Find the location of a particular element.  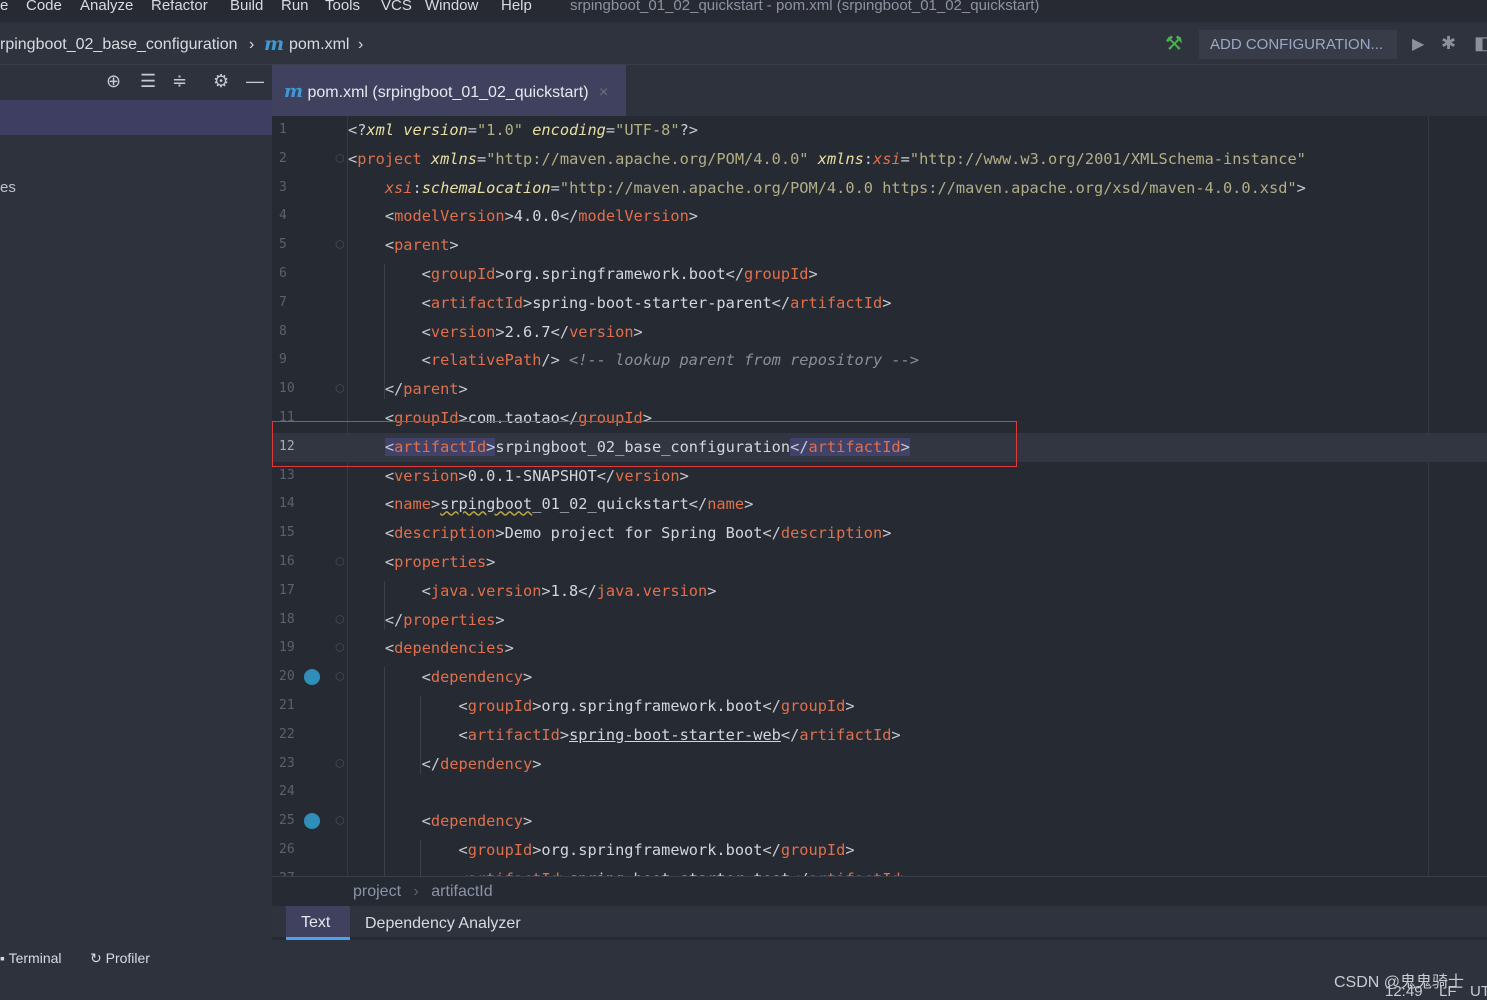

menu-refactor: Refactor is located at coordinates (179, 7).